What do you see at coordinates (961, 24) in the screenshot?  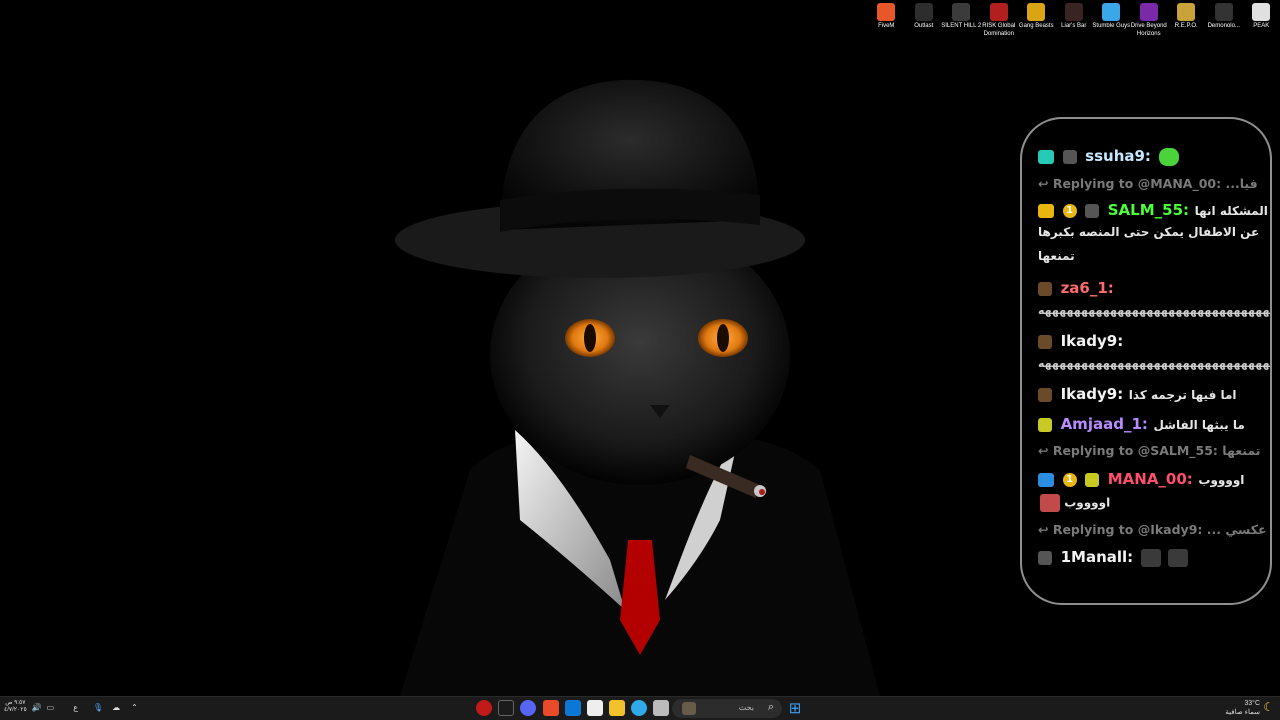 I see `desktop-icon: SILENT HILL 2` at bounding box center [961, 24].